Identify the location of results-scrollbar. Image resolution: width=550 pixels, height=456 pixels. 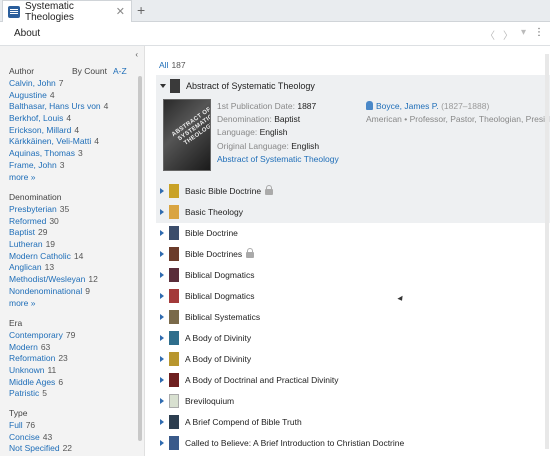
(547, 251).